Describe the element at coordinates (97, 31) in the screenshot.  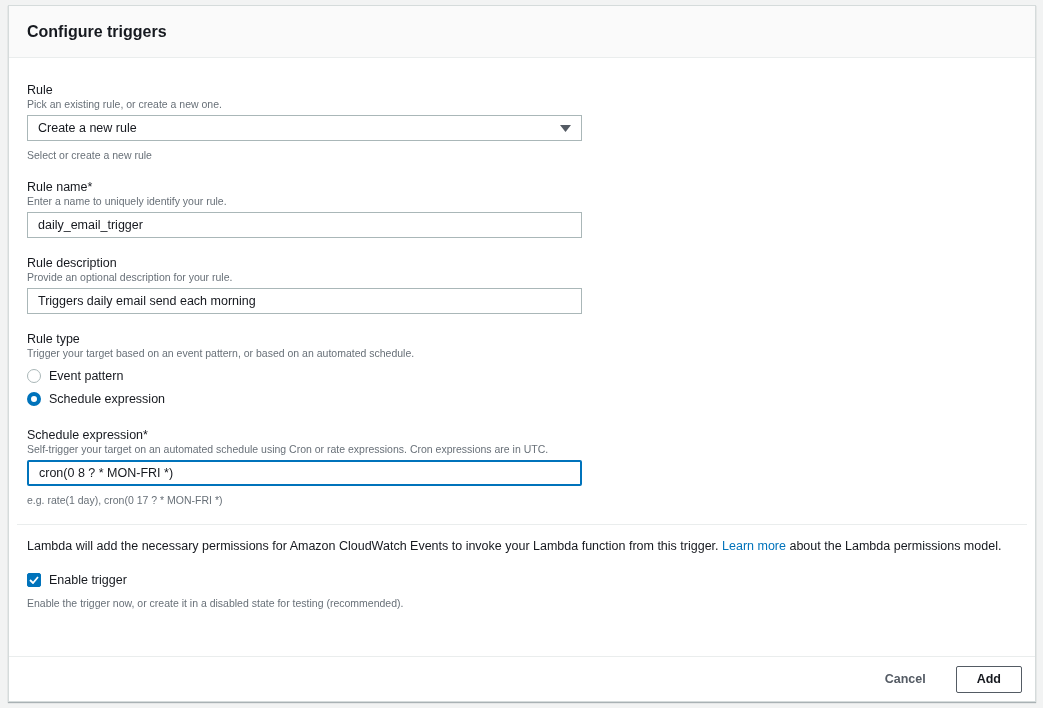
I see `panel-title: Configure triggers` at that location.